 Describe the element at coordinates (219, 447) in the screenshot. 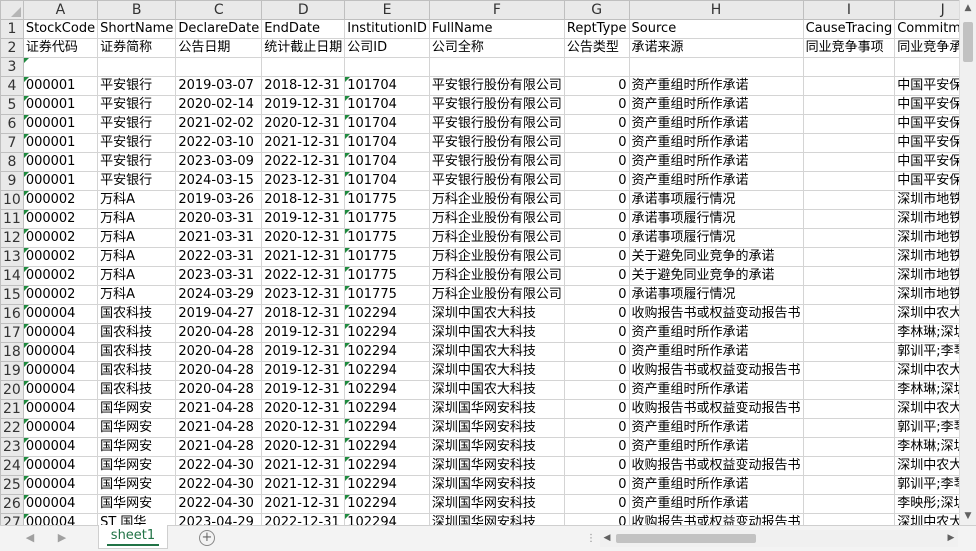

I see `cell-c: 2021-04-28` at that location.